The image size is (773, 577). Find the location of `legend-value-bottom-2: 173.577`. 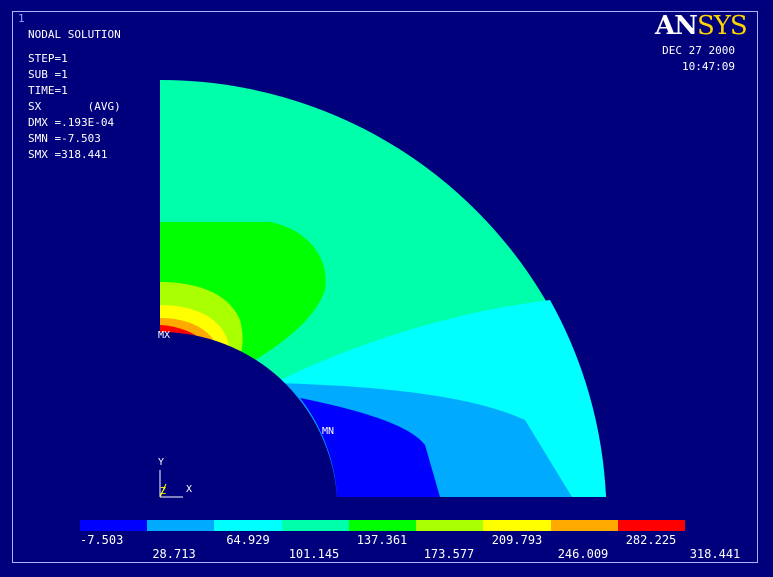

legend-value-bottom-2: 173.577 is located at coordinates (449, 554).